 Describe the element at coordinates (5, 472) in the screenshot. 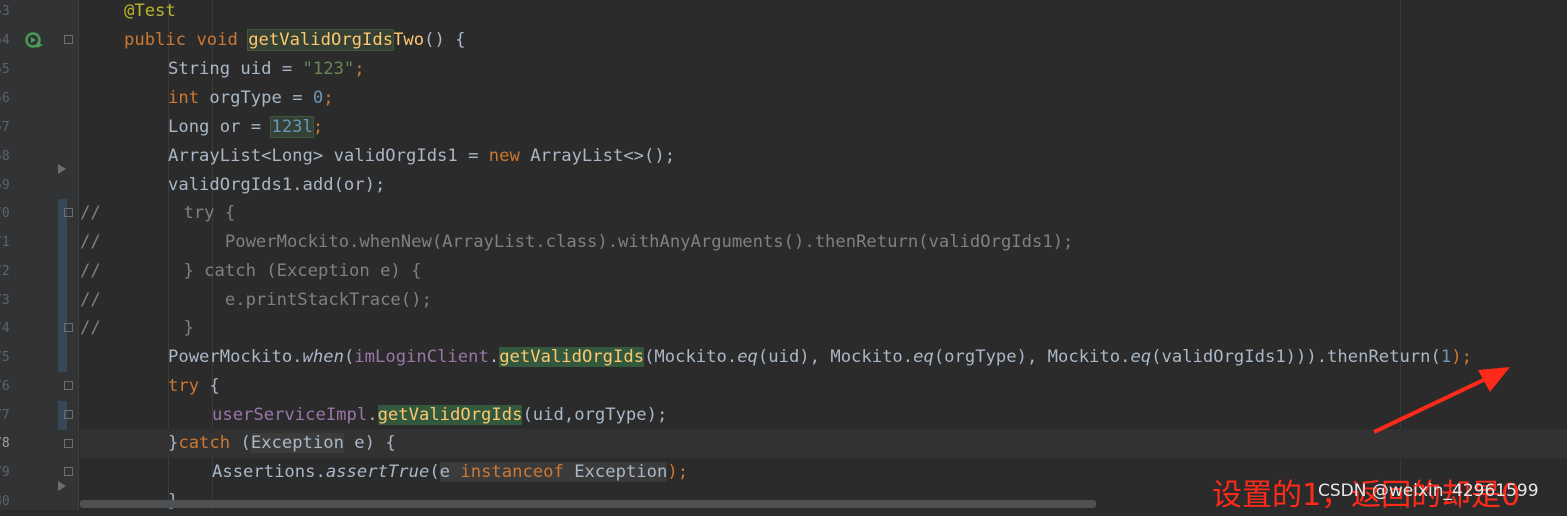

I see `line-number: 79` at that location.